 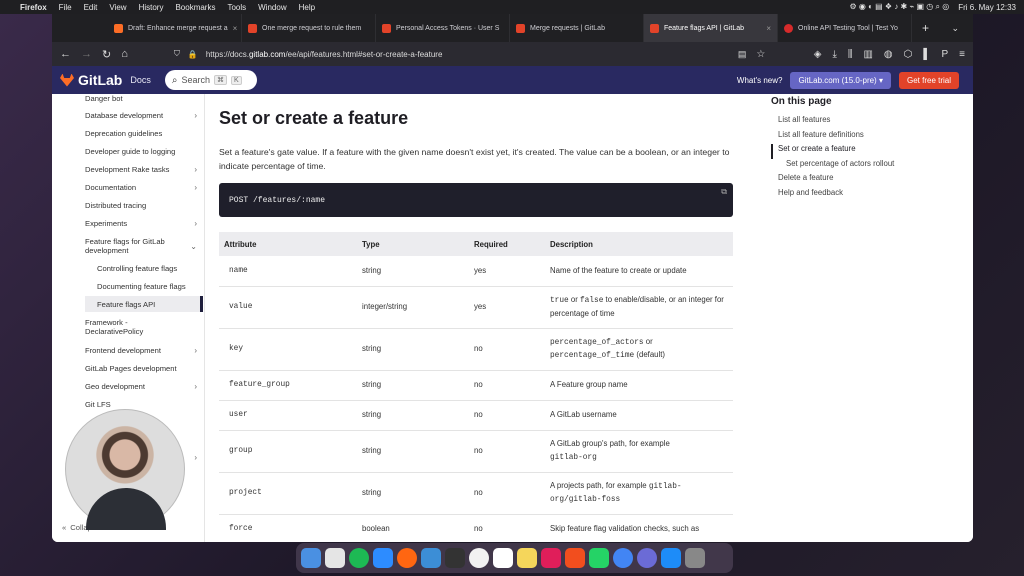 What do you see at coordinates (724, 192) in the screenshot?
I see `copy-icon: ⧉` at bounding box center [724, 192].